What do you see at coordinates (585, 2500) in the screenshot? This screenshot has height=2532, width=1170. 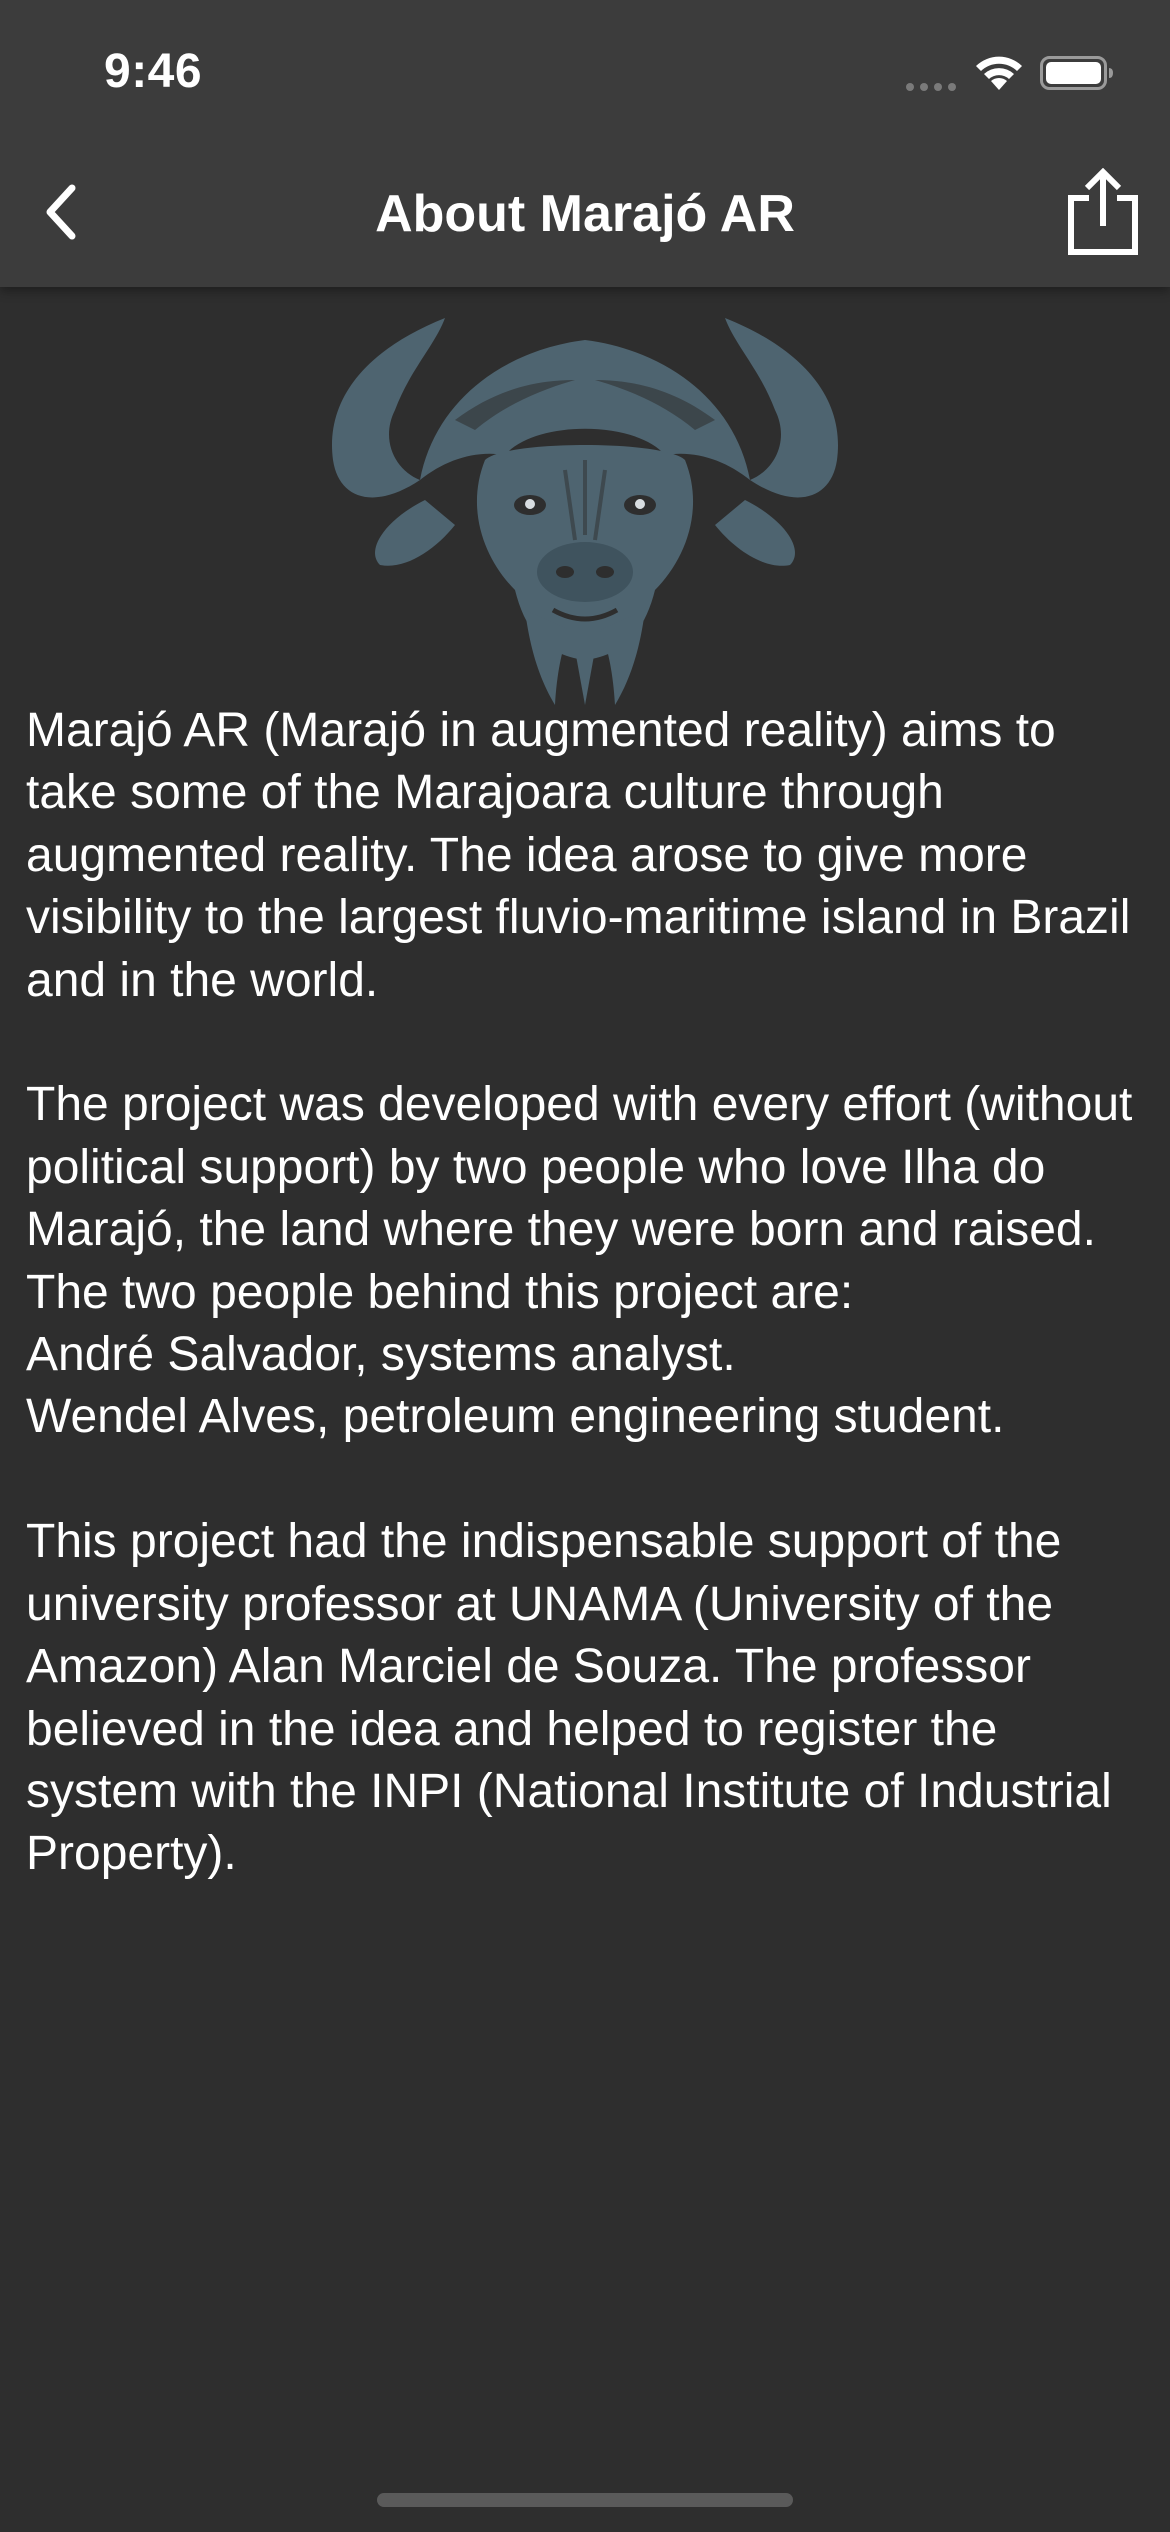 I see `home-indicator` at bounding box center [585, 2500].